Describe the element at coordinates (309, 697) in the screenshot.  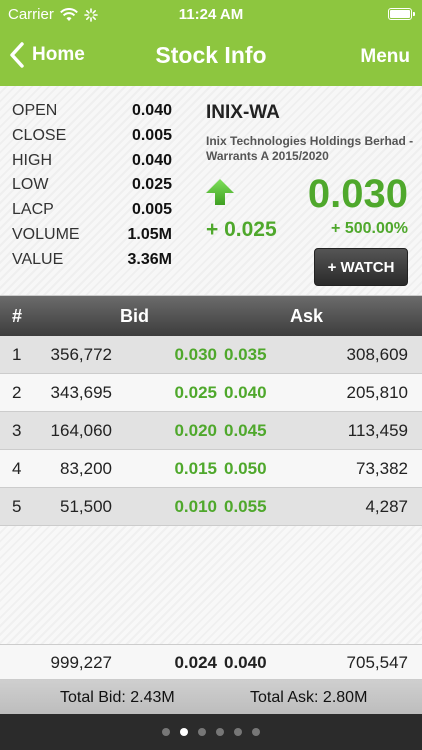
I see `total-ask-label: Total Ask: 2.80M` at that location.